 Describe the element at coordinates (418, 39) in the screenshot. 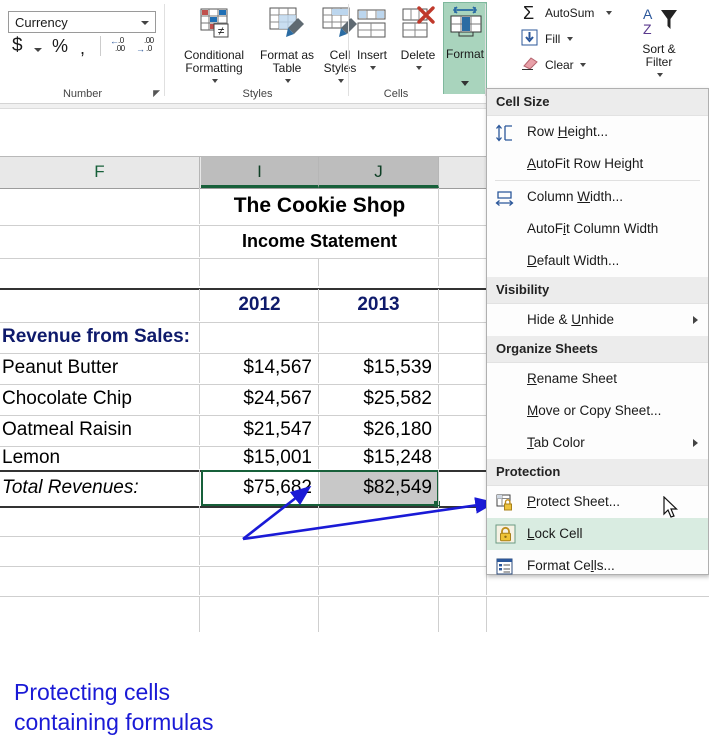

I see `delete-cells-button: Delete` at that location.